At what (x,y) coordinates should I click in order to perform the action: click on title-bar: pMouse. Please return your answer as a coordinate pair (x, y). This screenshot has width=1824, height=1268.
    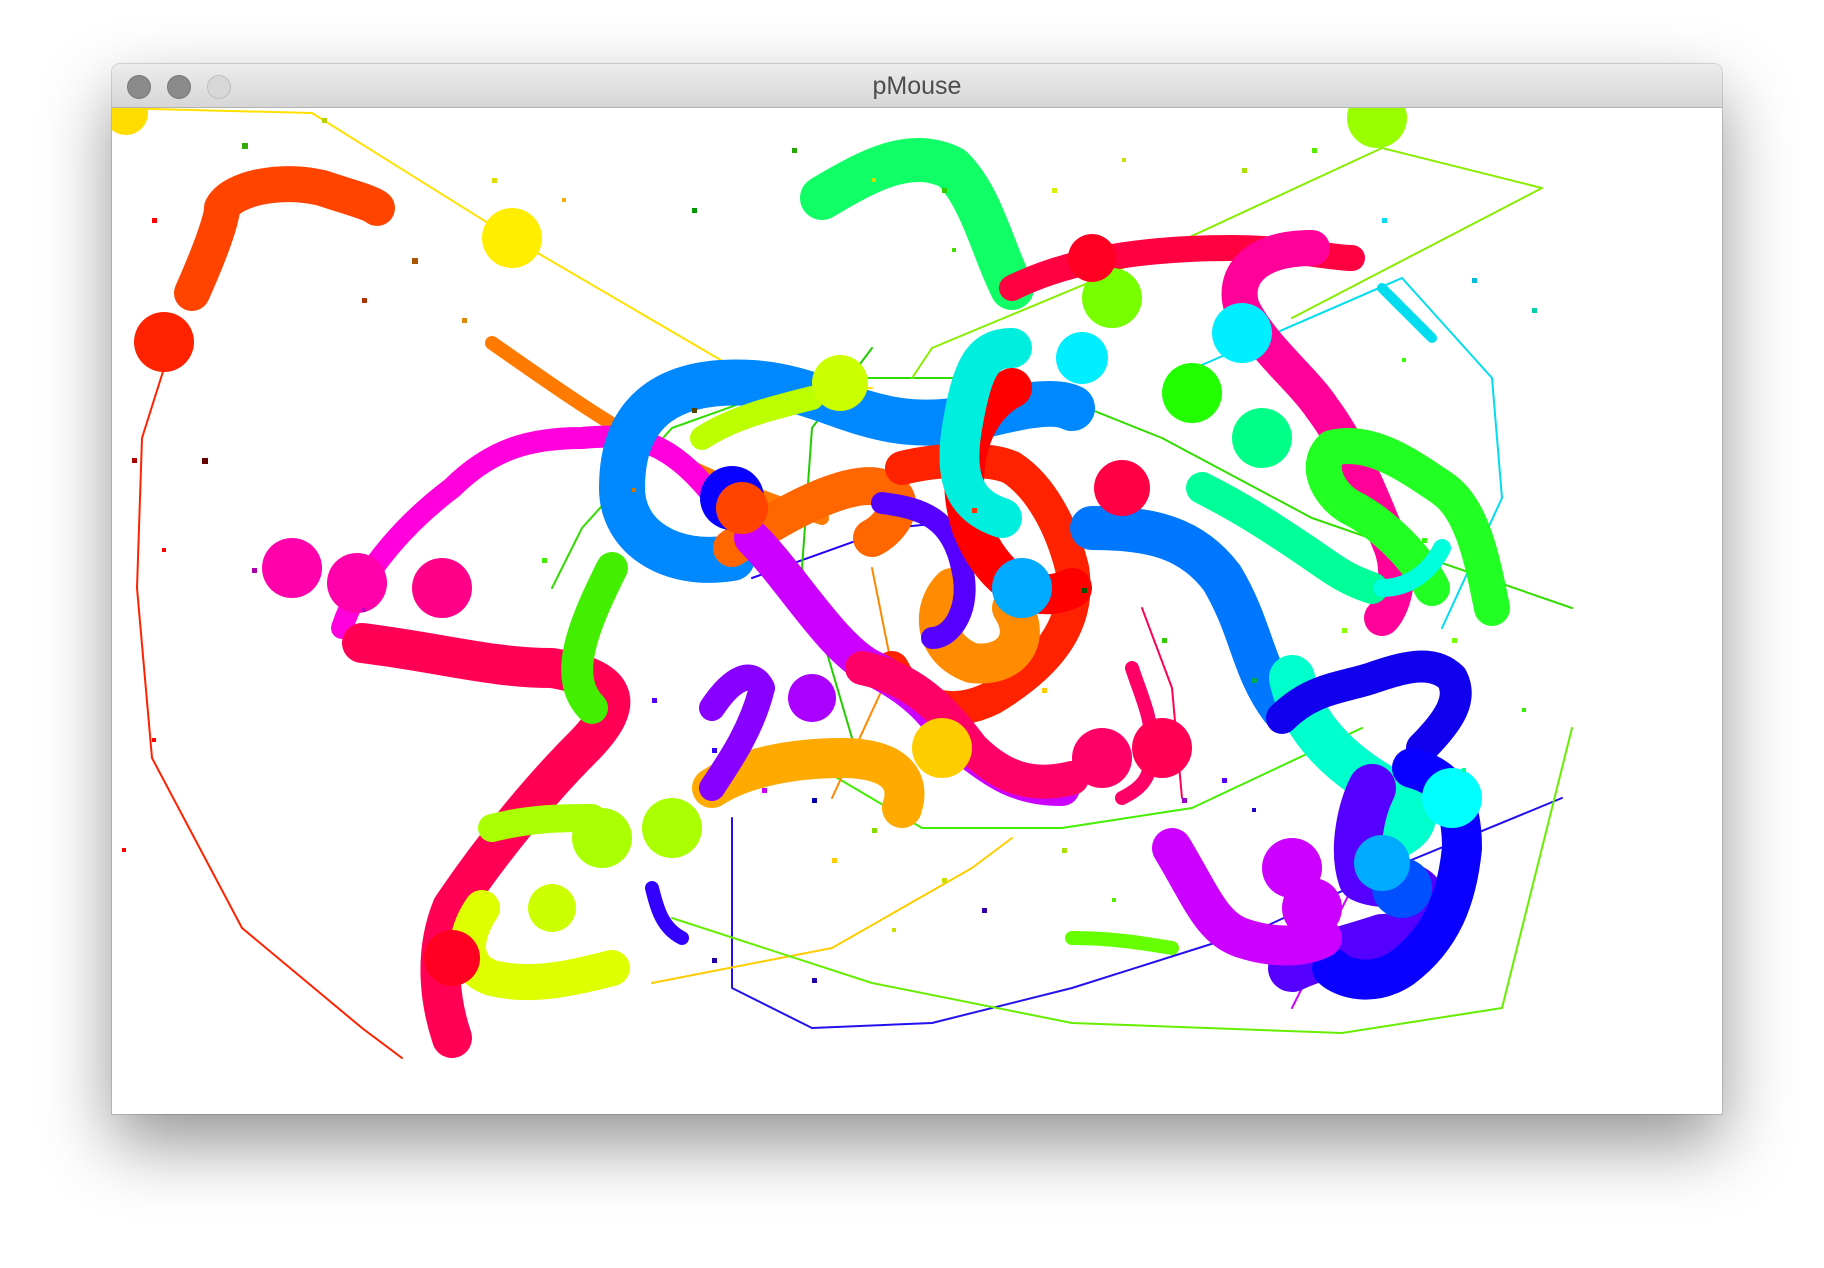
    Looking at the image, I should click on (917, 86).